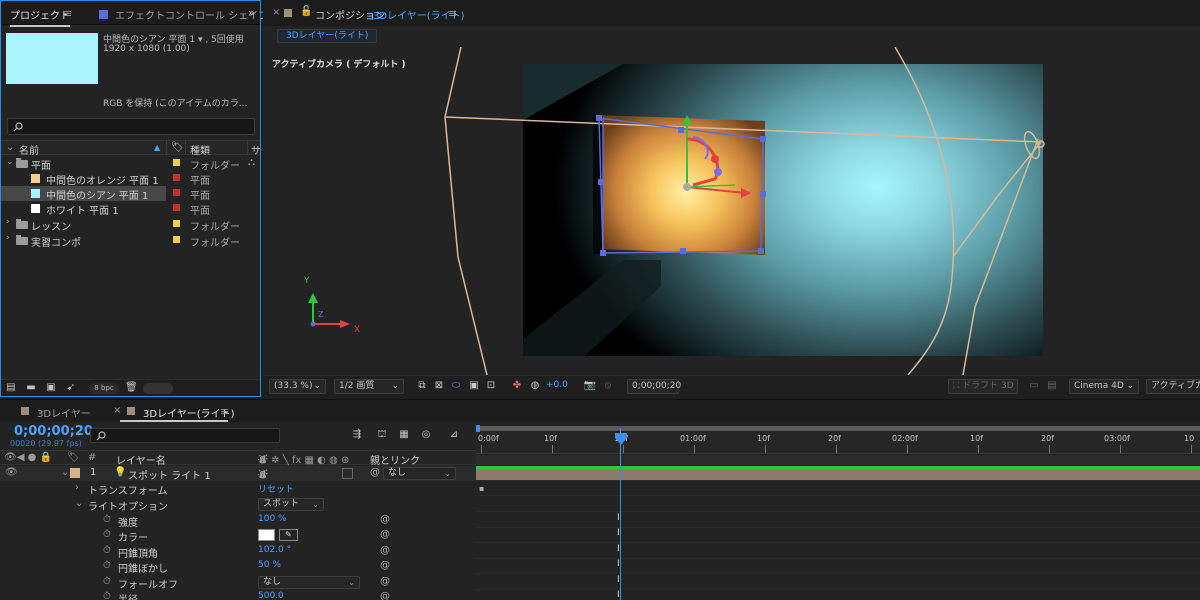 Image resolution: width=1200 pixels, height=600 pixels. What do you see at coordinates (309, 582) in the screenshot?
I see `falloff-dropdown: なし ⌄` at bounding box center [309, 582].